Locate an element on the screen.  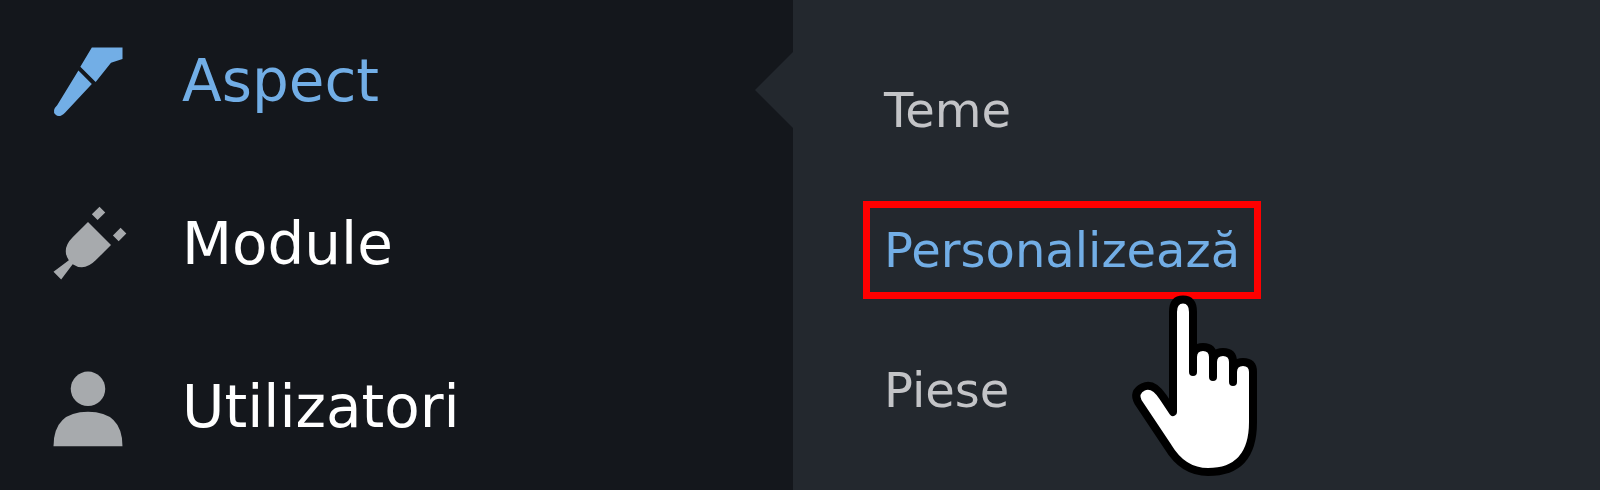
submenu-item: Piese is located at coordinates (947, 390).